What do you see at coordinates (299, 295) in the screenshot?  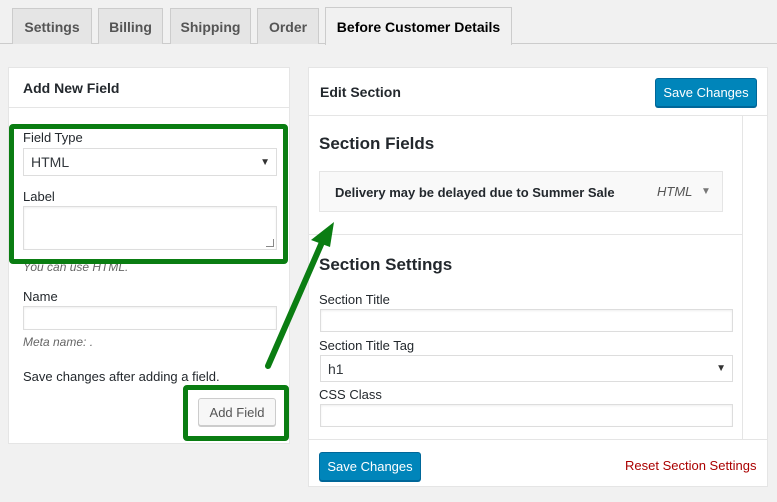 I see `annotation-arrow-icon` at bounding box center [299, 295].